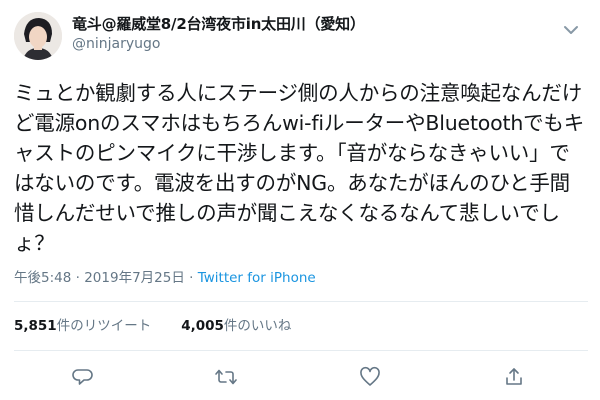 Image resolution: width=600 pixels, height=400 pixels. I want to click on tweet-stats: 5,851件のリツイート 4,005件のいいね, so click(152, 326).